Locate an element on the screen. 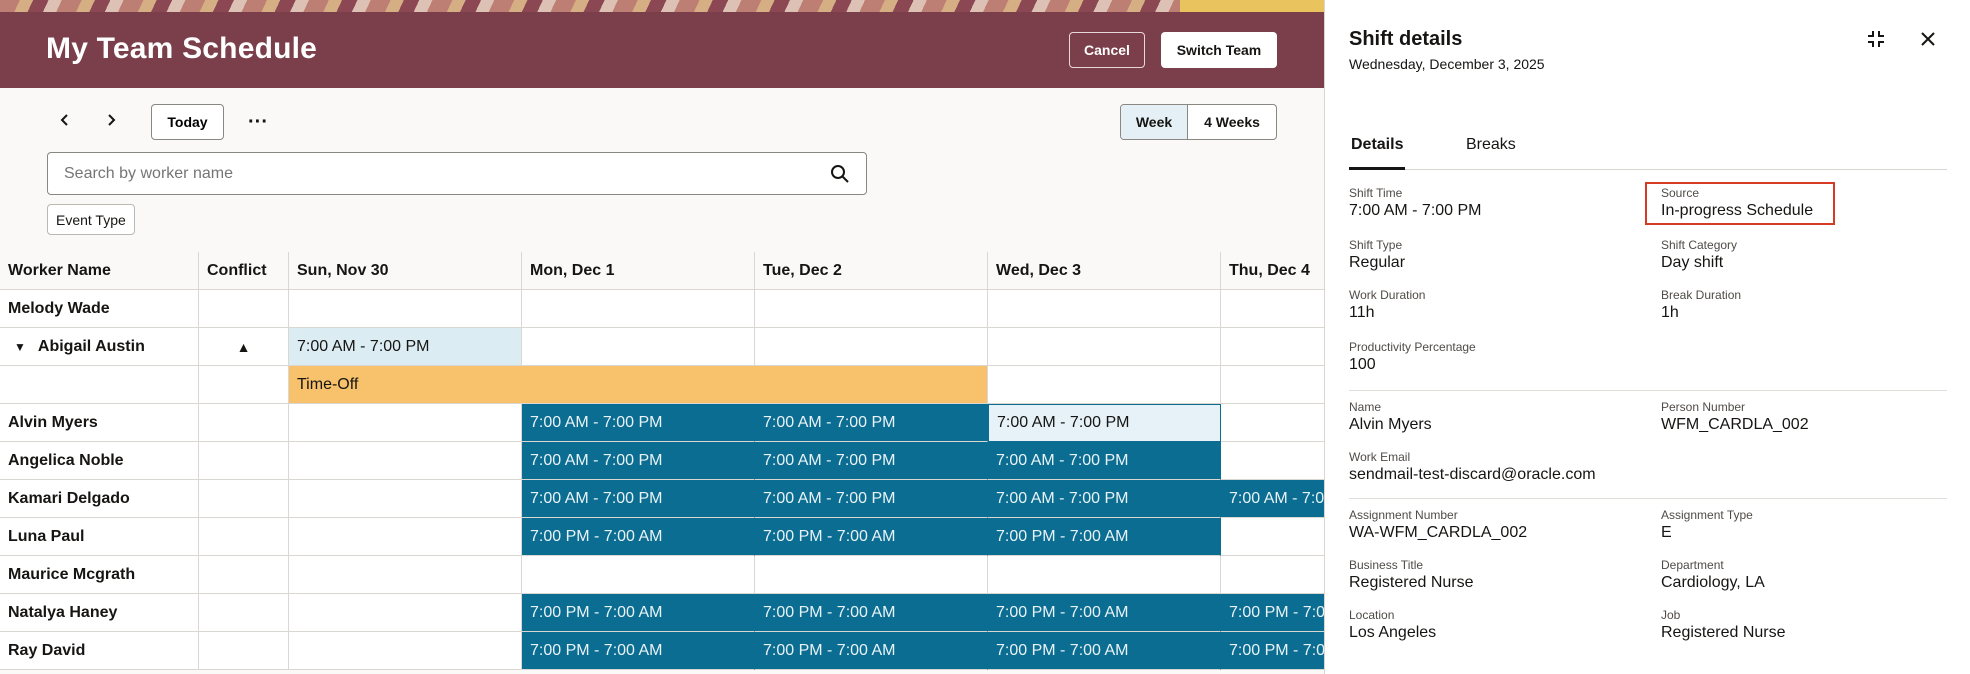 The image size is (1970, 674). conflict-cell is located at coordinates (244, 651).